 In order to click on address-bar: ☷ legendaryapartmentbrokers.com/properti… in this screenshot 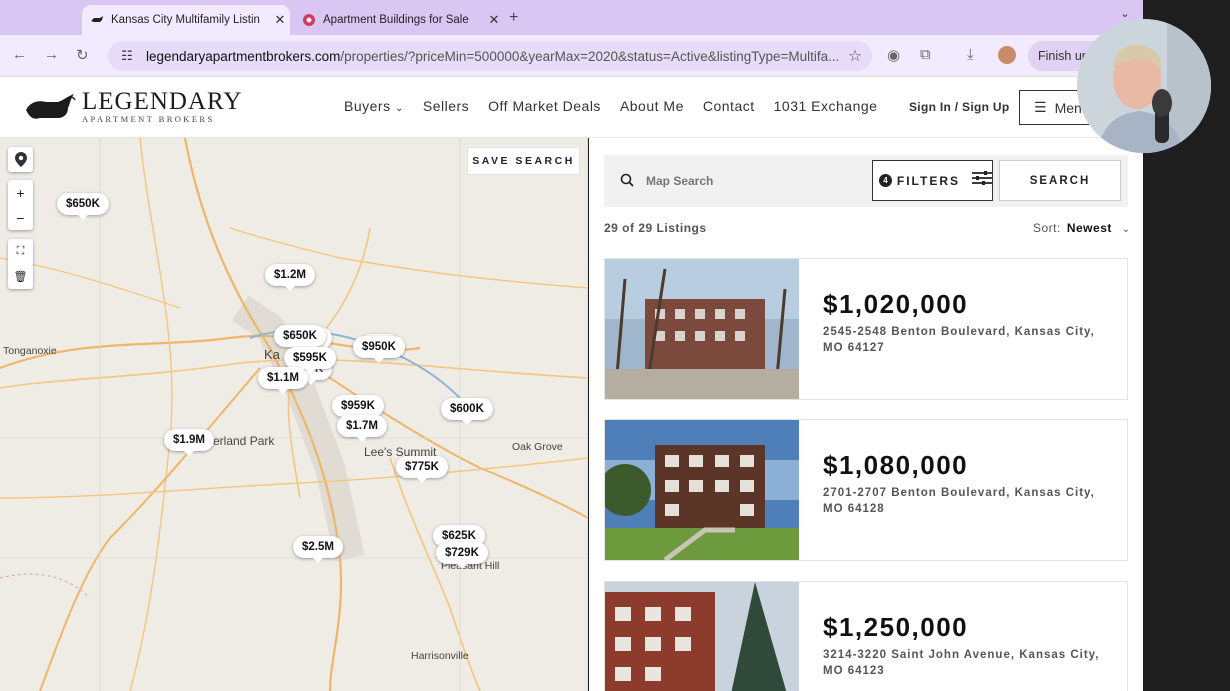, I will do `click(490, 56)`.